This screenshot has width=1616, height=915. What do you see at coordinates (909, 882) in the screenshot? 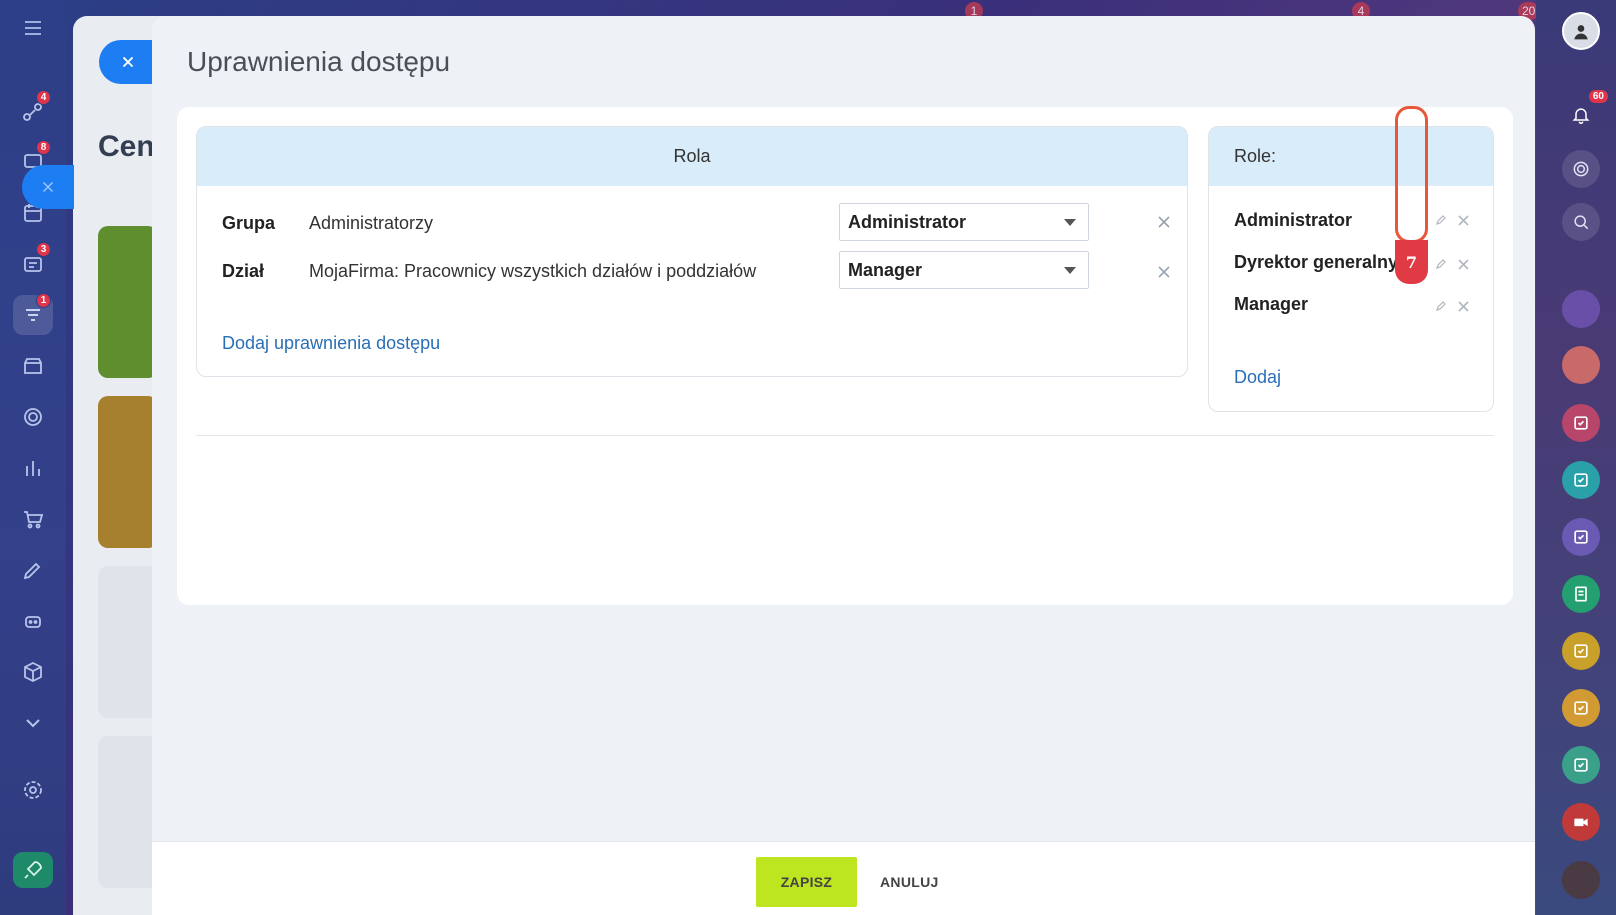
I see `cancel-button: ANULUJ` at bounding box center [909, 882].